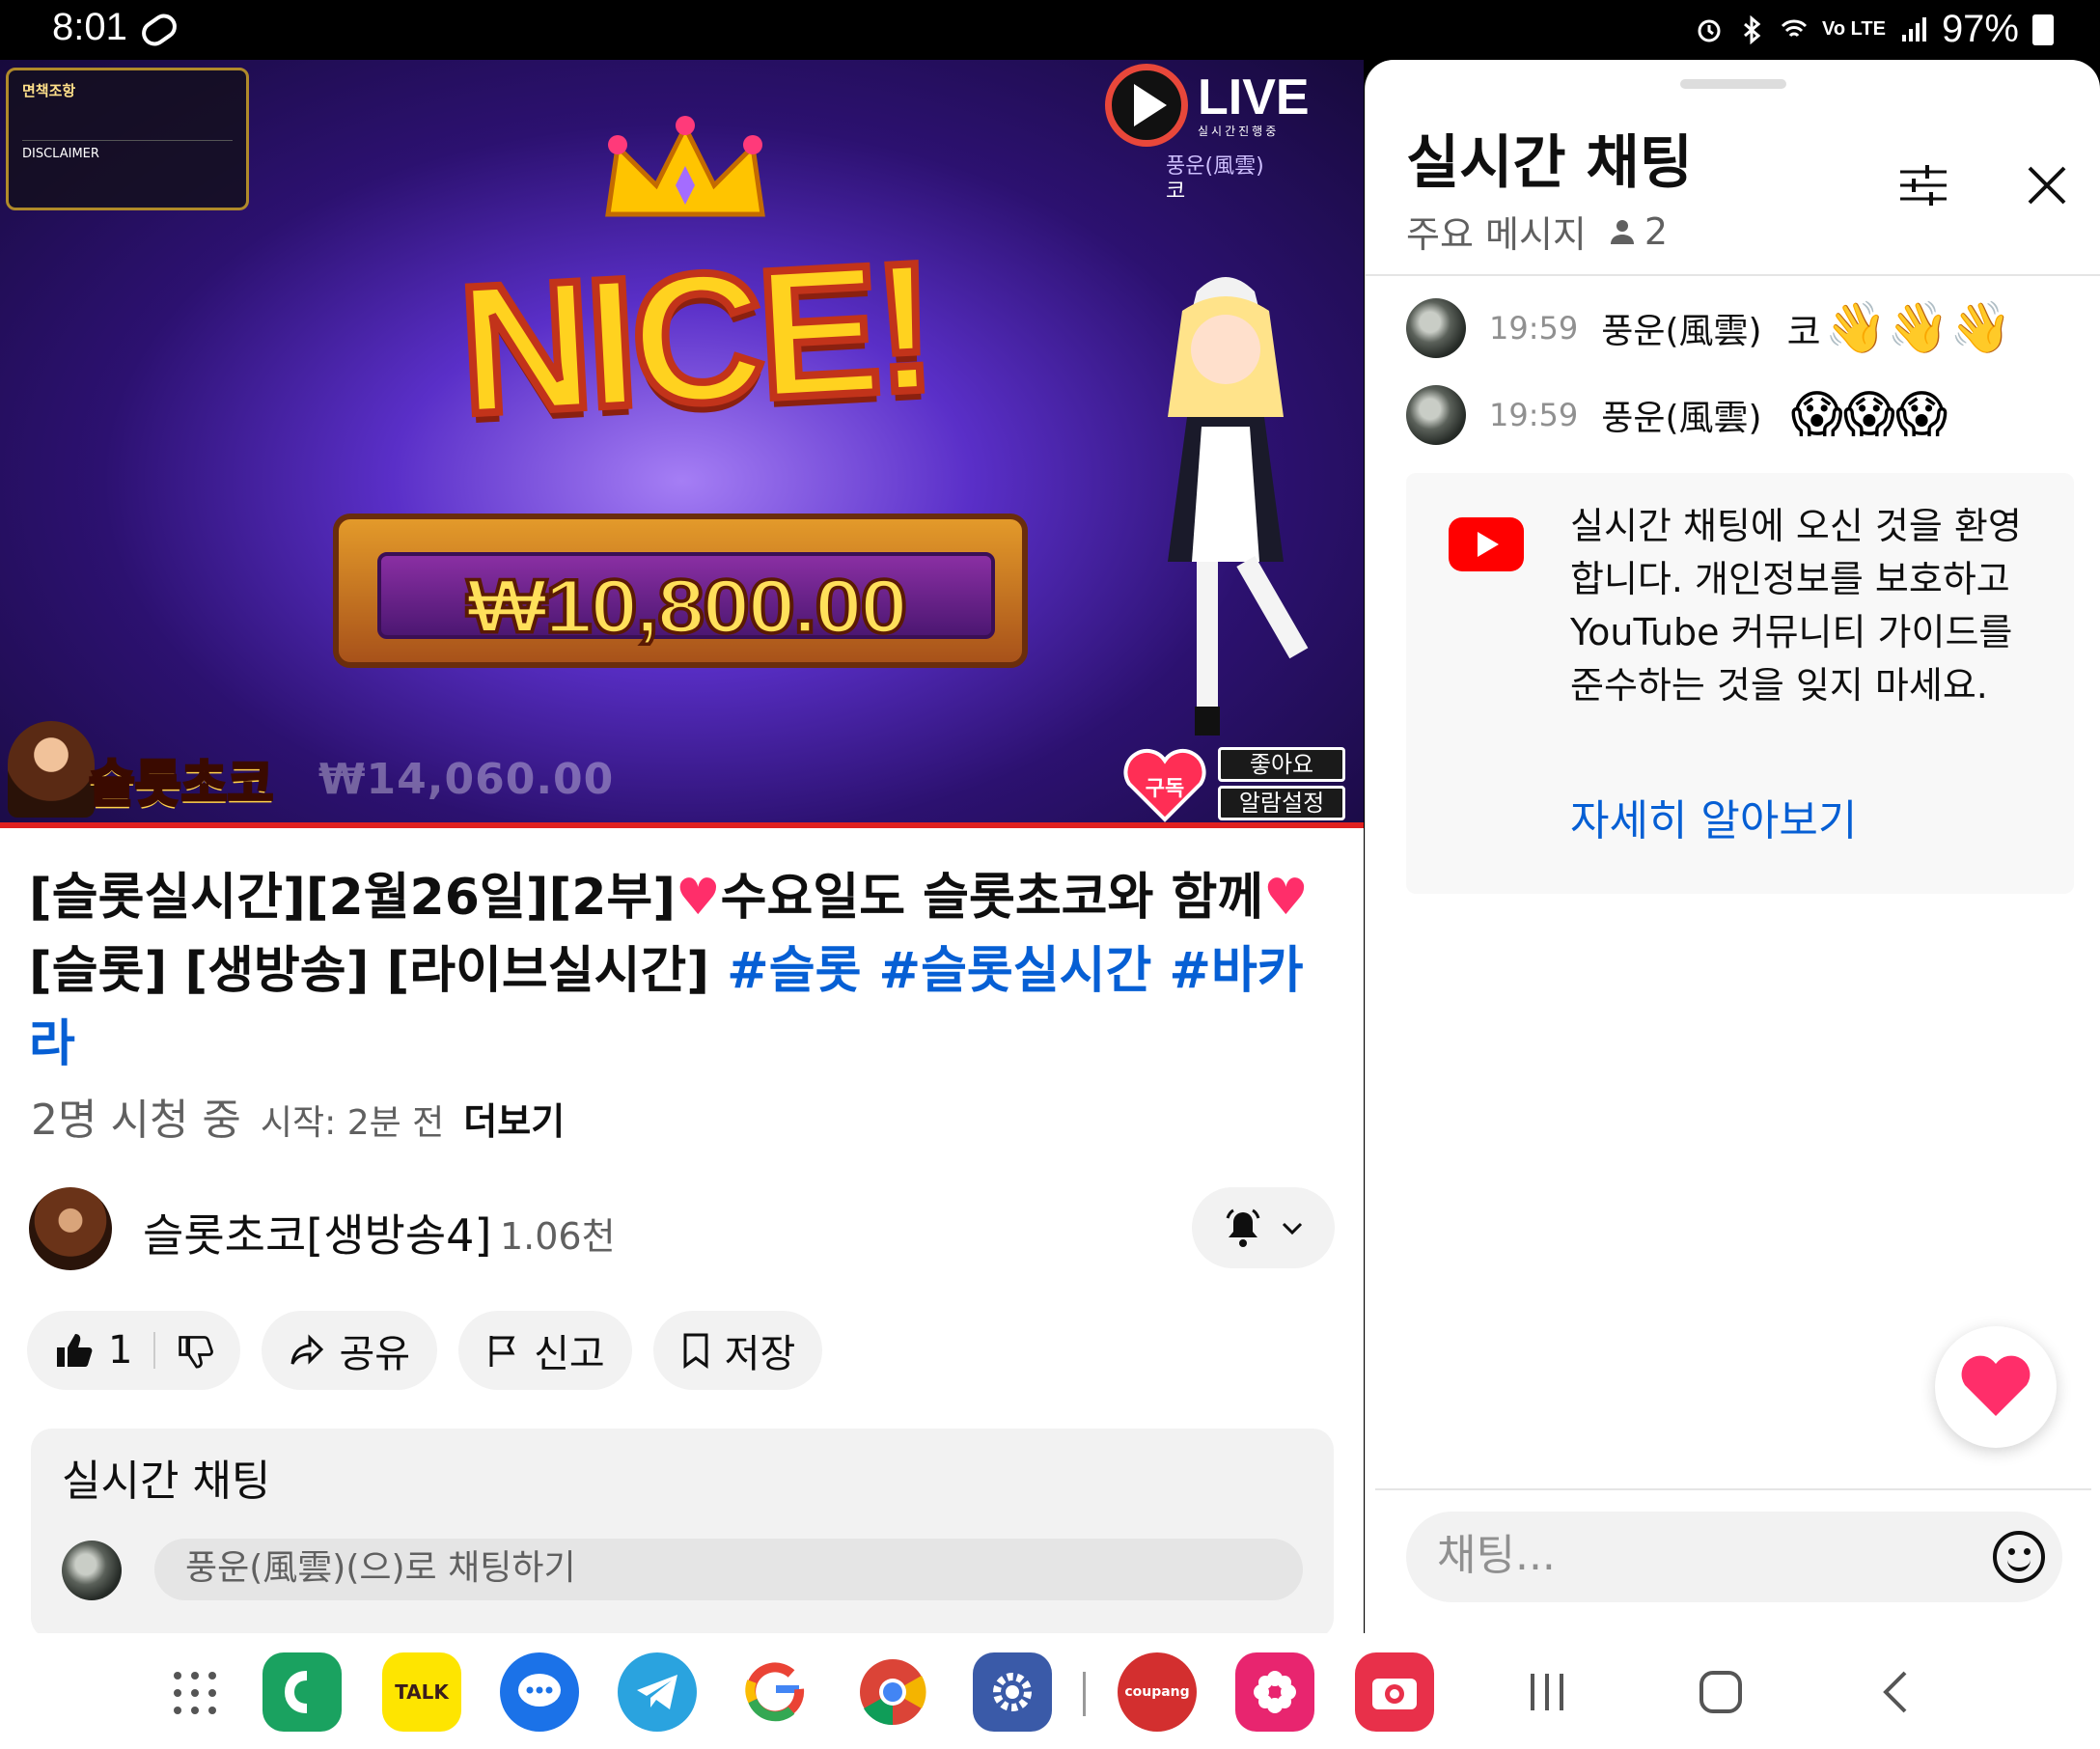 The height and width of the screenshot is (1749, 2100). What do you see at coordinates (302, 1692) in the screenshot?
I see `phone-icon` at bounding box center [302, 1692].